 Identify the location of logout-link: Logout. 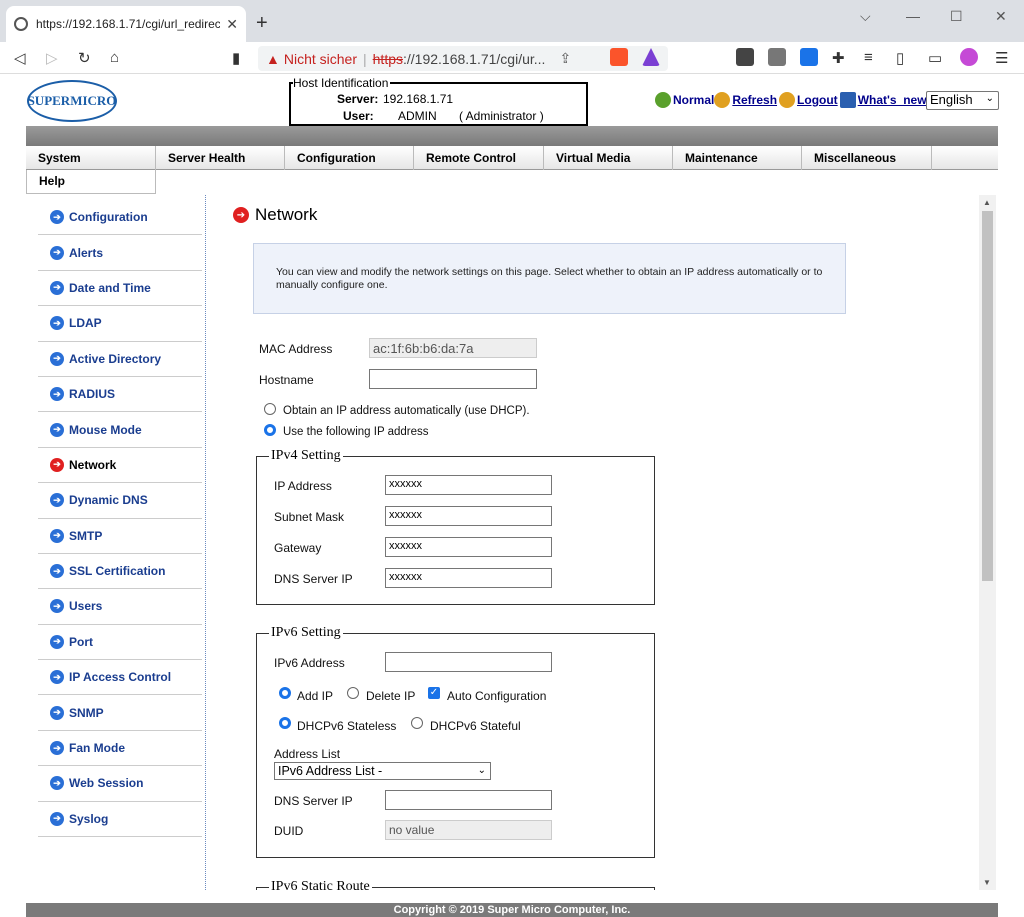
(817, 100).